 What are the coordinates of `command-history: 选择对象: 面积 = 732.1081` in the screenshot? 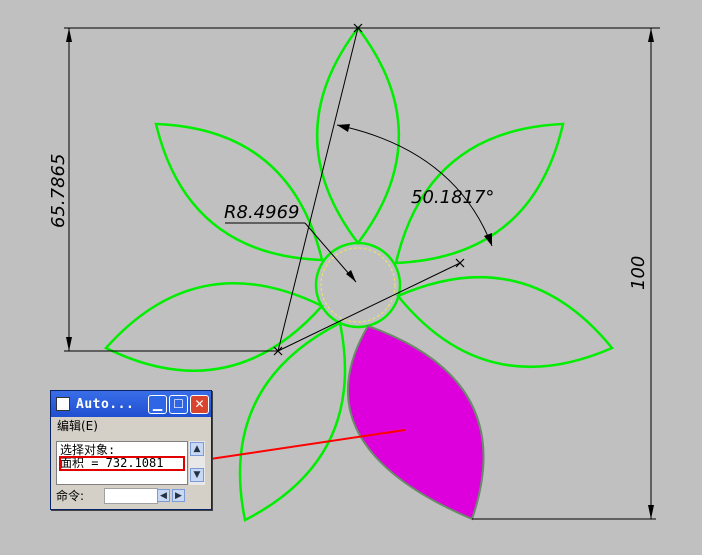 It's located at (122, 463).